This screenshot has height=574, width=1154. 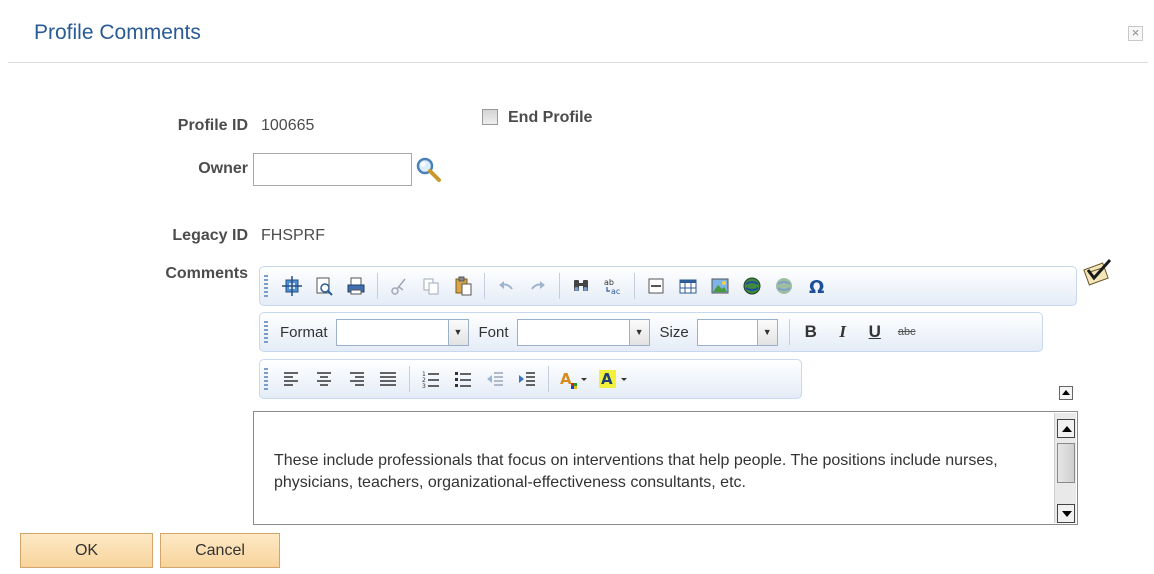 I want to click on underline-button: U, so click(x=875, y=332).